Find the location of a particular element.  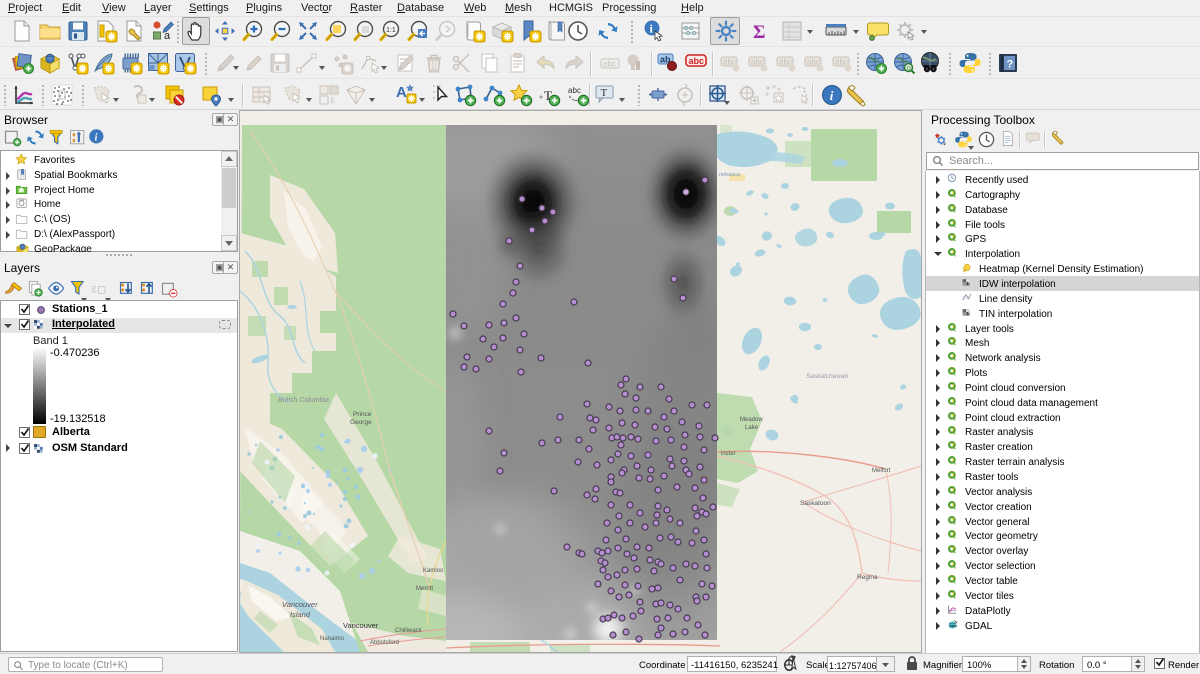

svg-text: inster is located at coordinates (728, 454).